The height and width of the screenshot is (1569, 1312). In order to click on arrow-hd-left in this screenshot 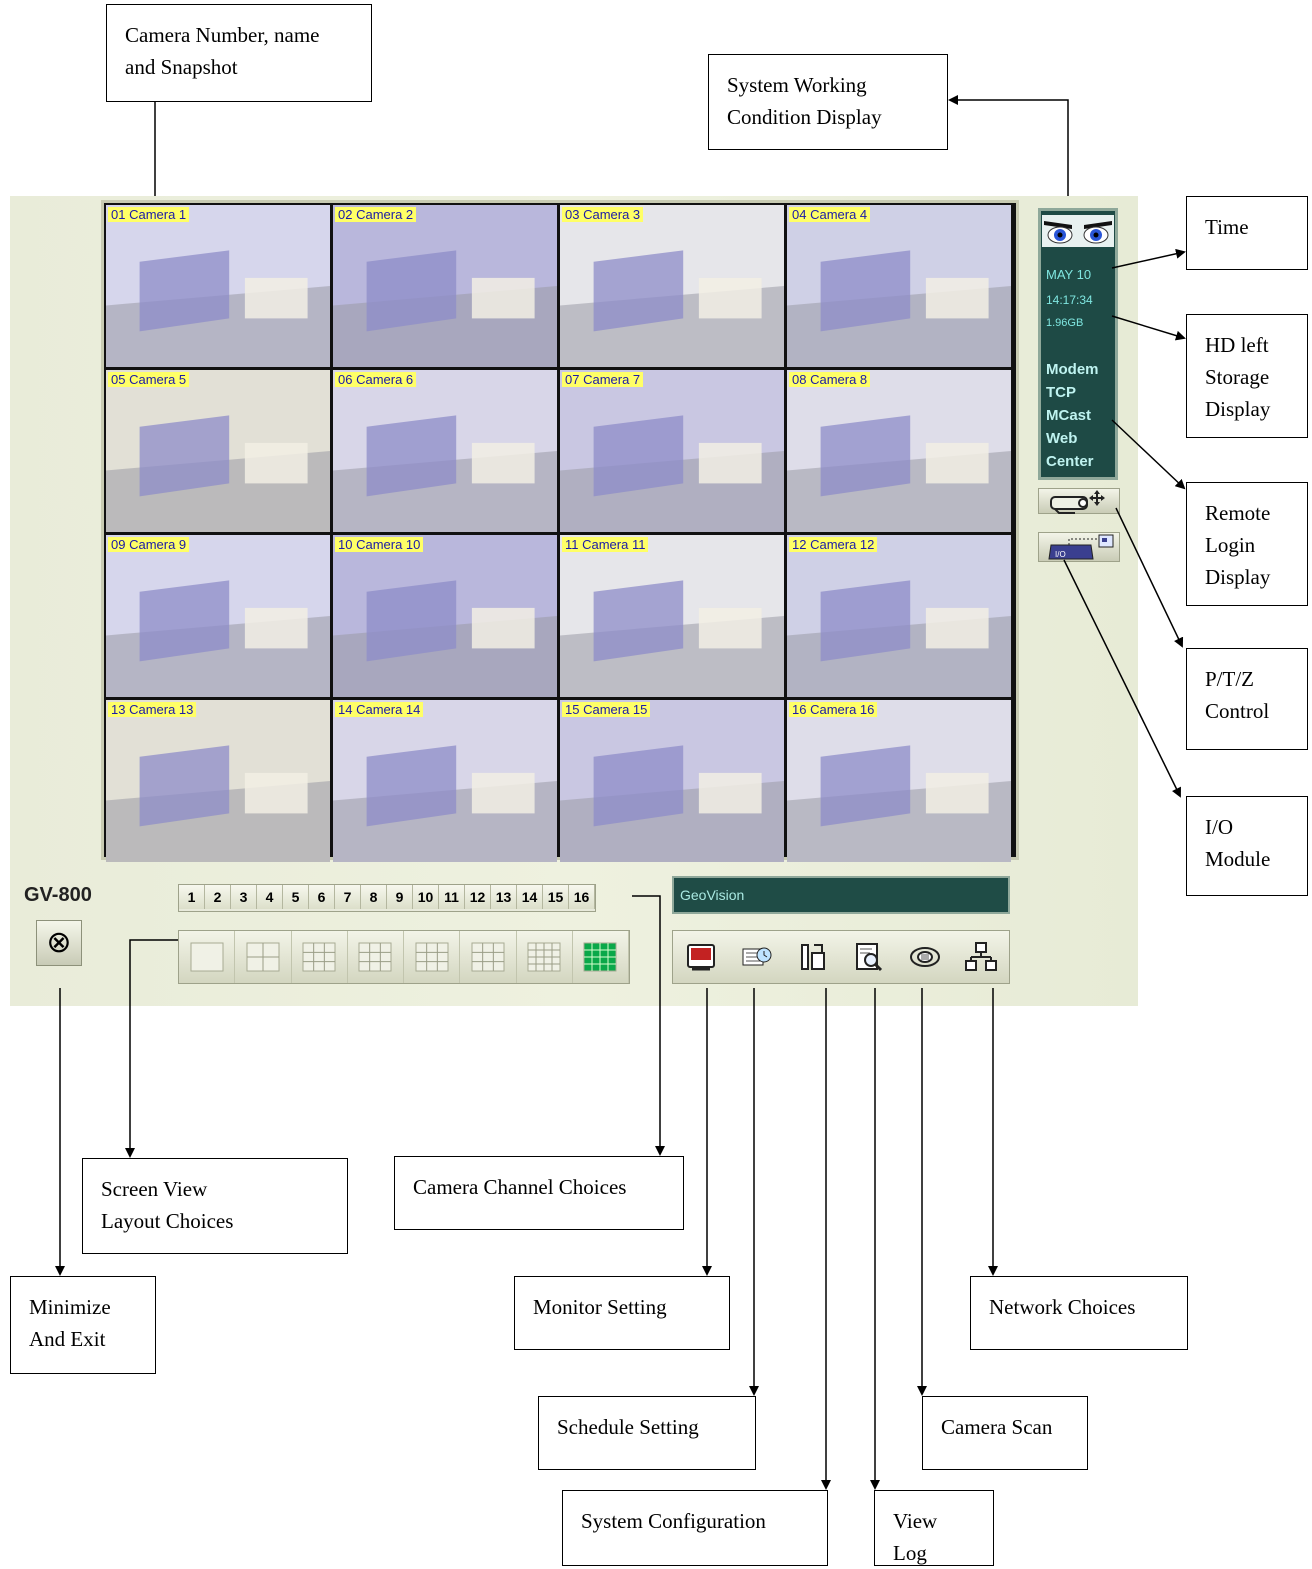, I will do `click(1148, 328)`.